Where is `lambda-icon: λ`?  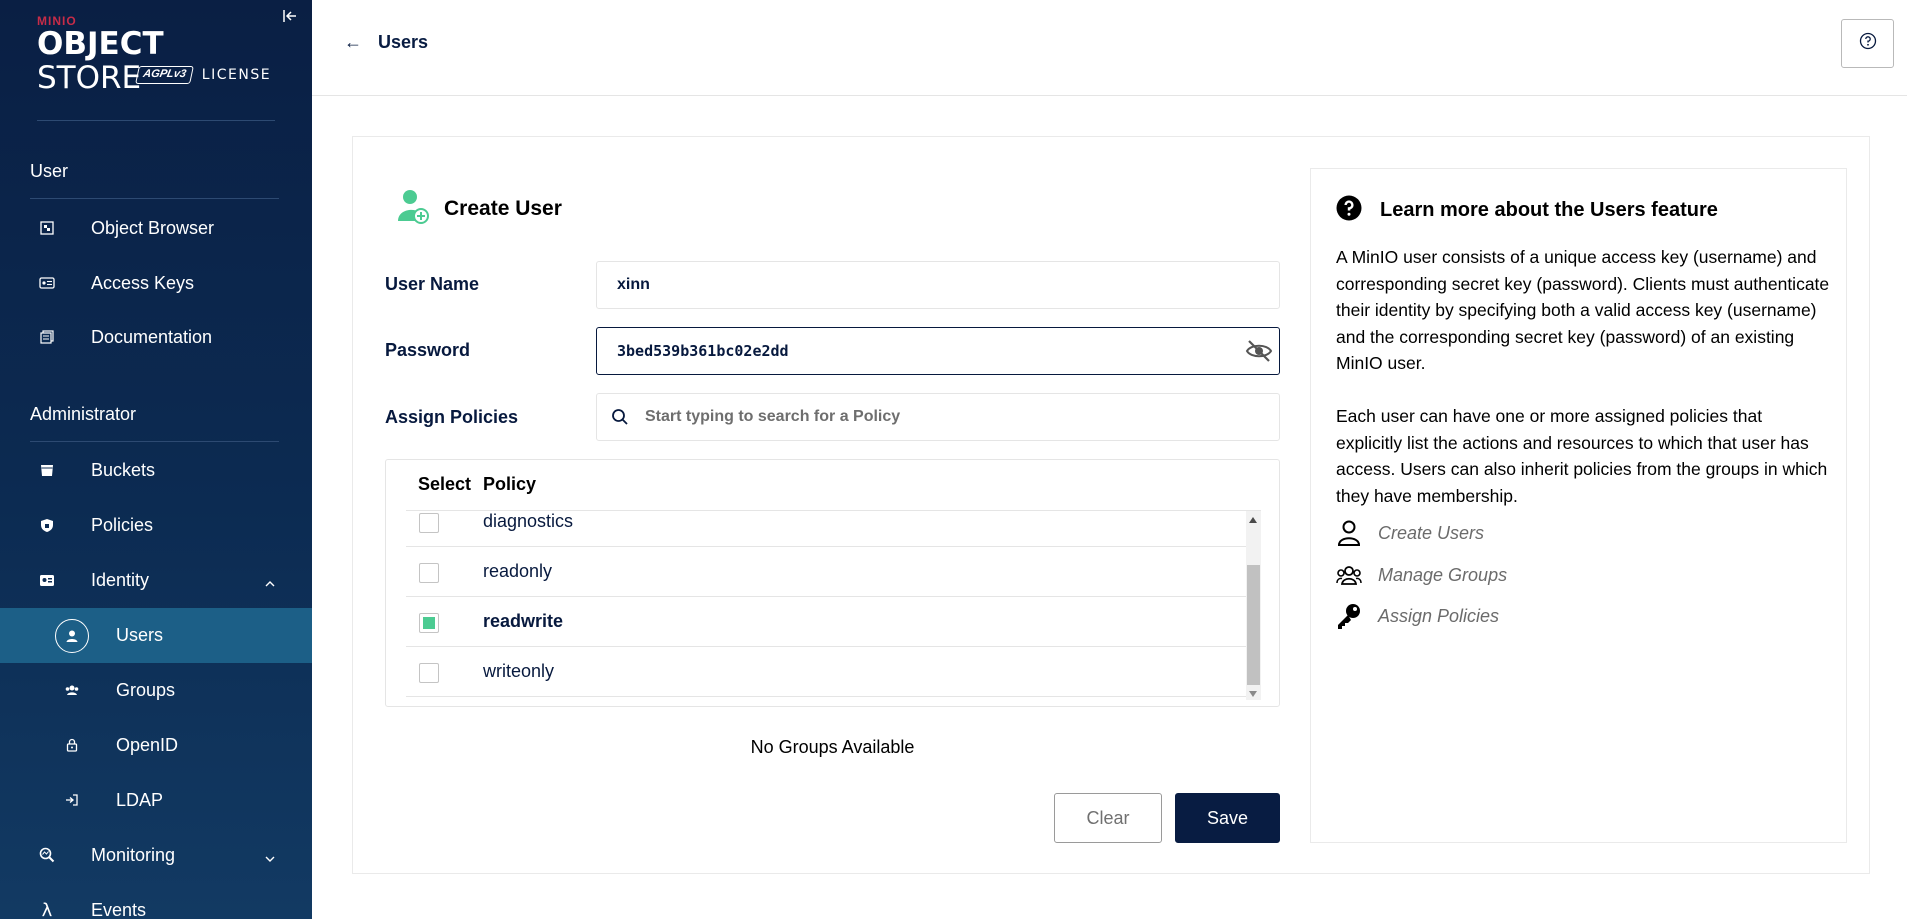 lambda-icon: λ is located at coordinates (47, 909).